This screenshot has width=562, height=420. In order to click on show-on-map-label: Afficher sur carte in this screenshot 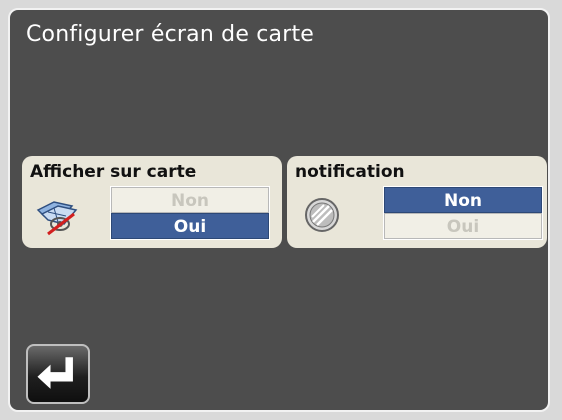, I will do `click(113, 172)`.